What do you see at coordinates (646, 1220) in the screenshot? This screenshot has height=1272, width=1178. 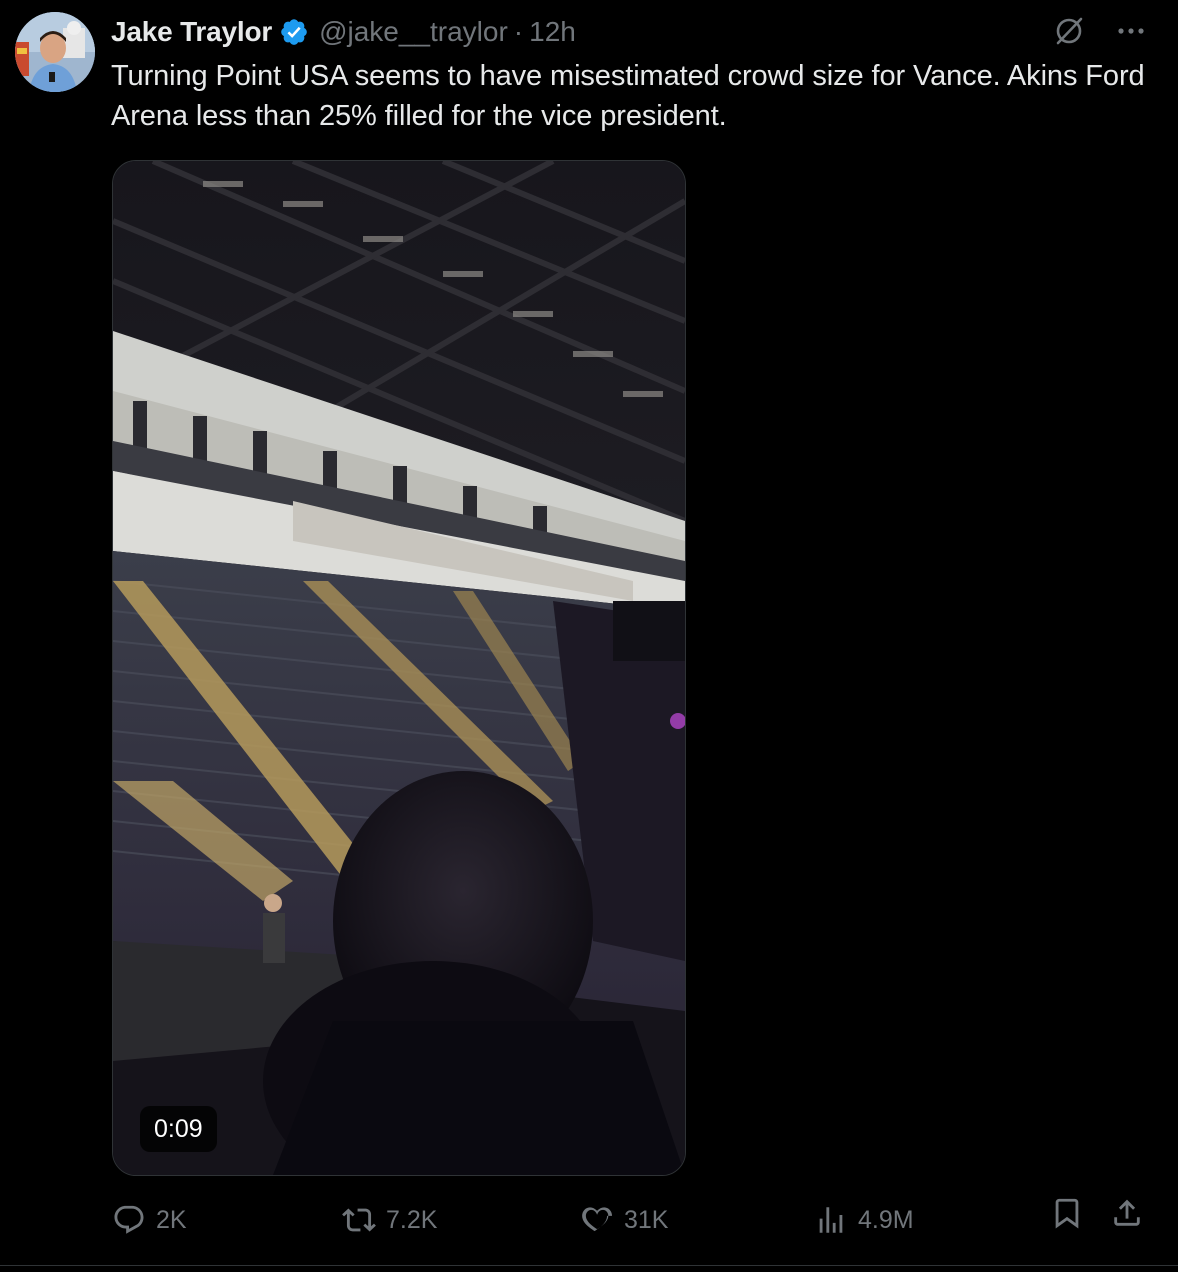 I see `like-count: 31K` at bounding box center [646, 1220].